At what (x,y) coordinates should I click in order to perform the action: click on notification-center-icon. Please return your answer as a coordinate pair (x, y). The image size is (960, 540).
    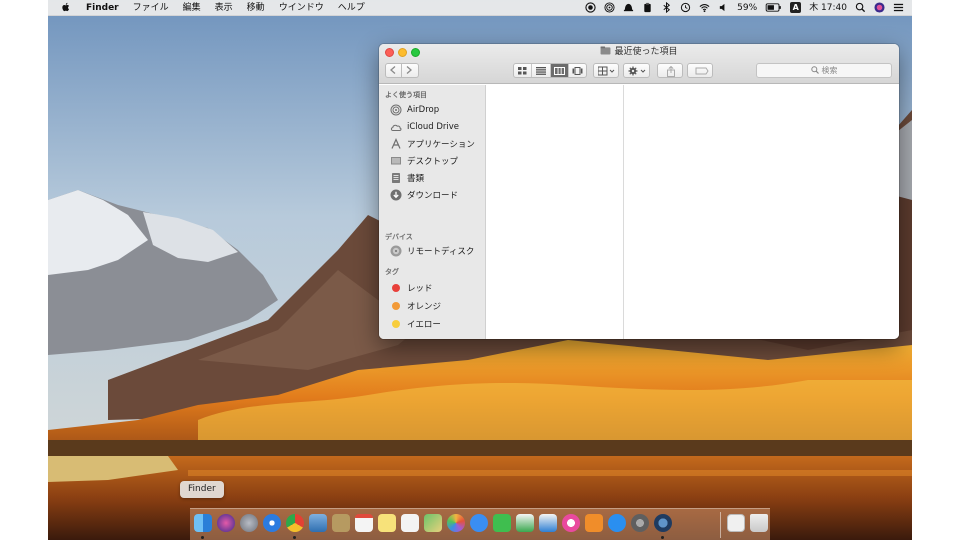
    Looking at the image, I should click on (898, 7).